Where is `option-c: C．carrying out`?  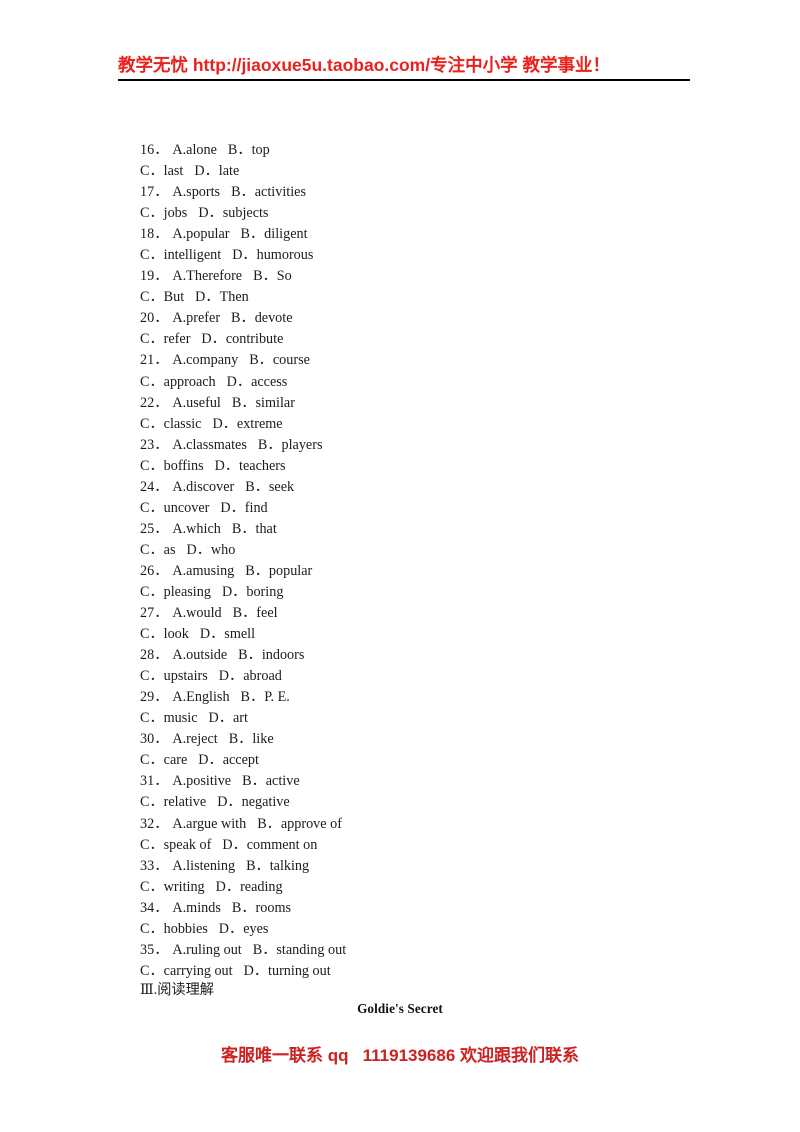
option-c: C．carrying out is located at coordinates (186, 971).